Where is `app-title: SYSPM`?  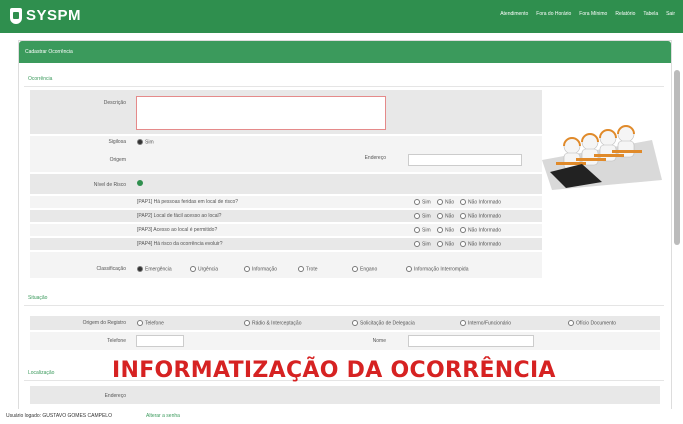 app-title: SYSPM is located at coordinates (54, 15).